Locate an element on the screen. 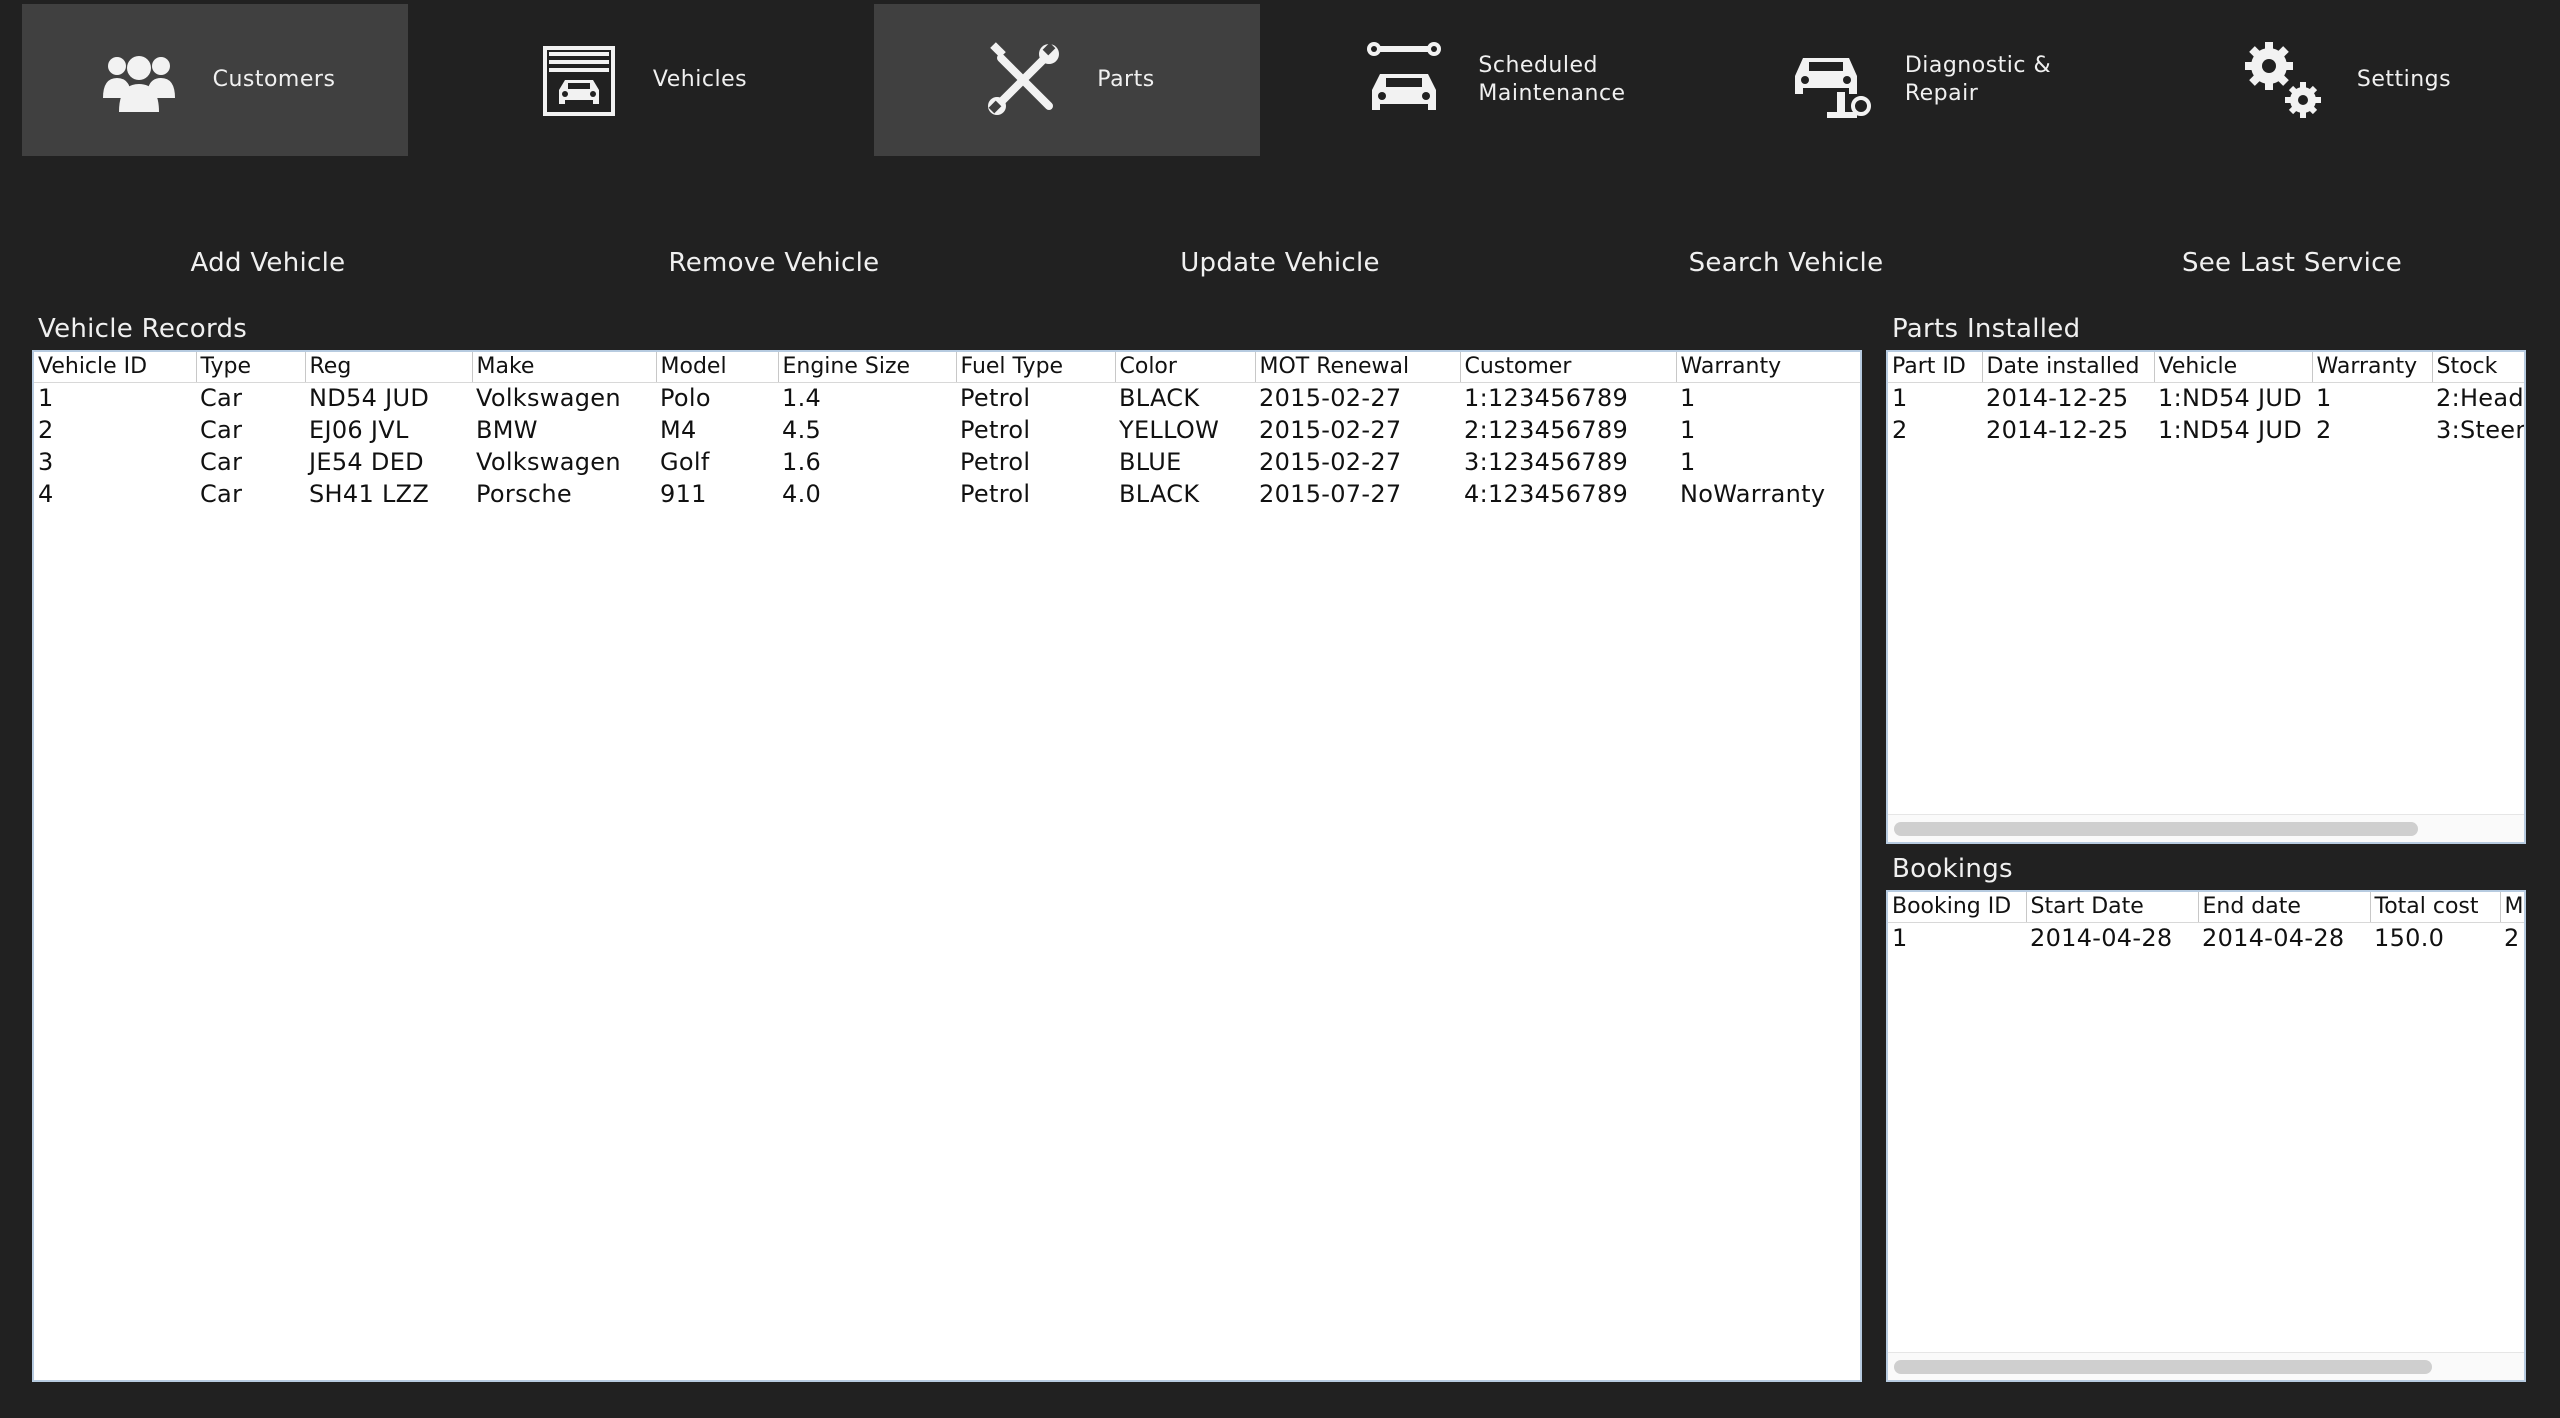  table-cell: 4.5 is located at coordinates (802, 430).